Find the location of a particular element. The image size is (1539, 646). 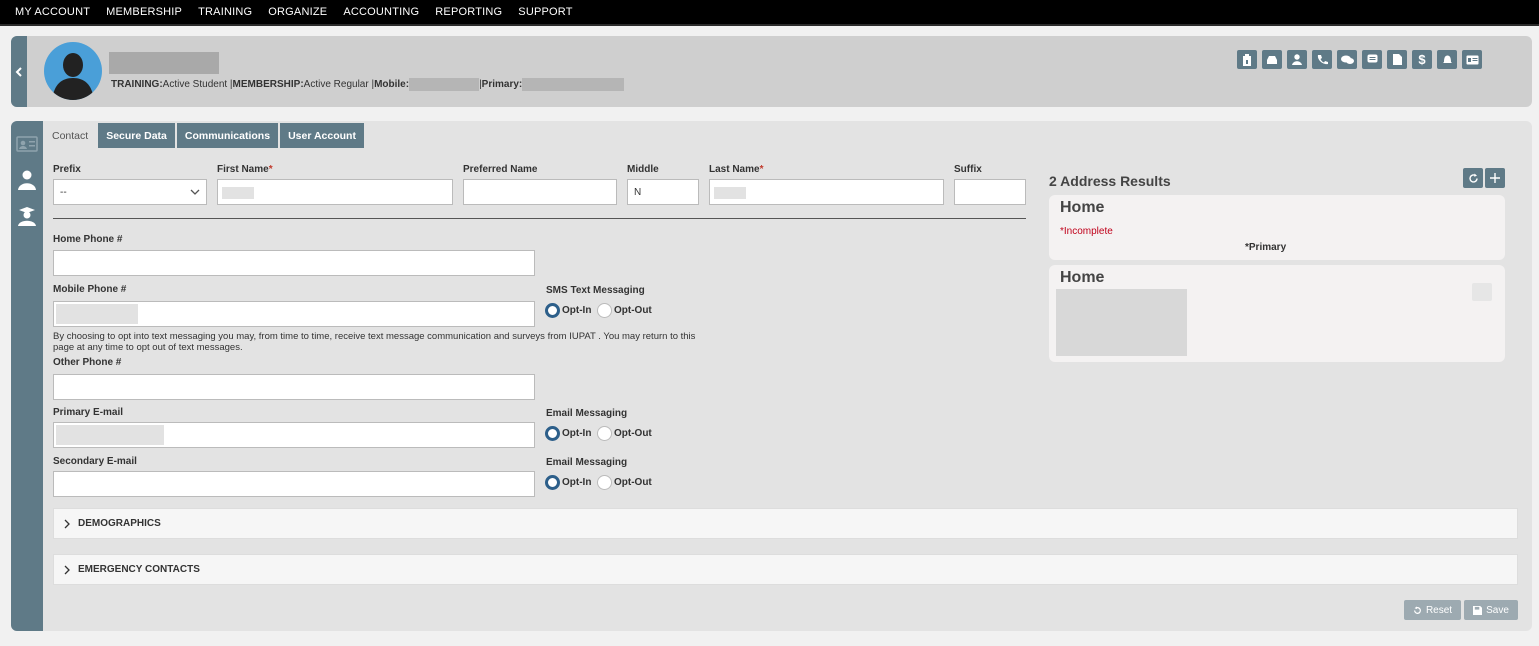

tab-contact: Contact is located at coordinates (70, 135).